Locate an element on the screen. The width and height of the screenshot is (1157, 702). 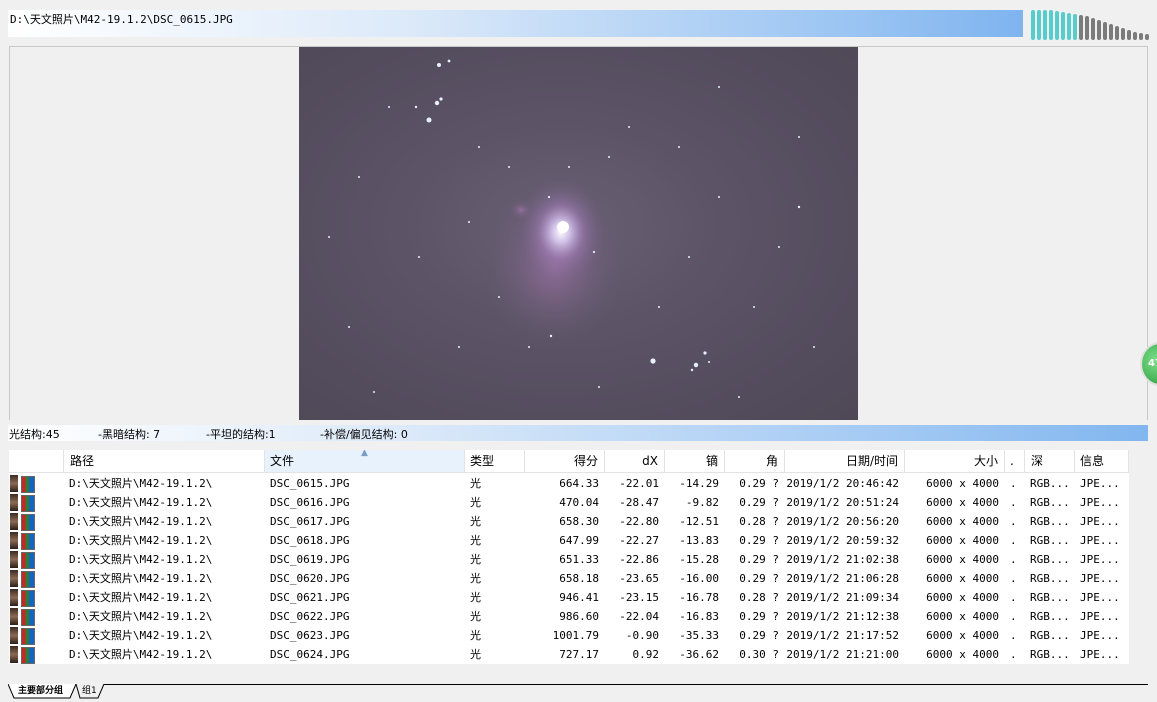
cell-file: DSC_0621.JPG is located at coordinates (310, 597).